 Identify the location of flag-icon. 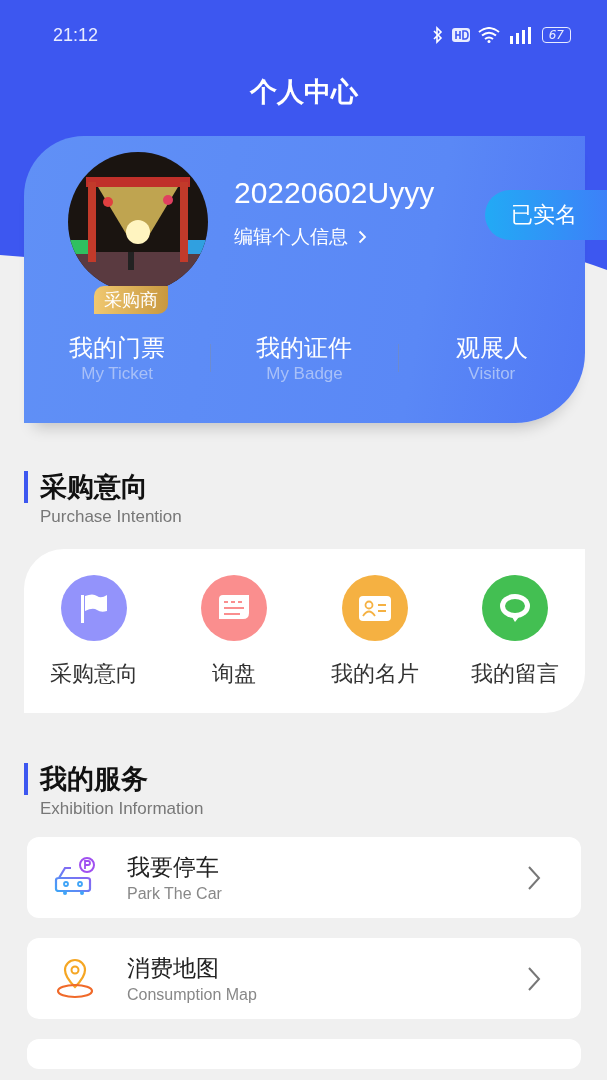
(94, 608).